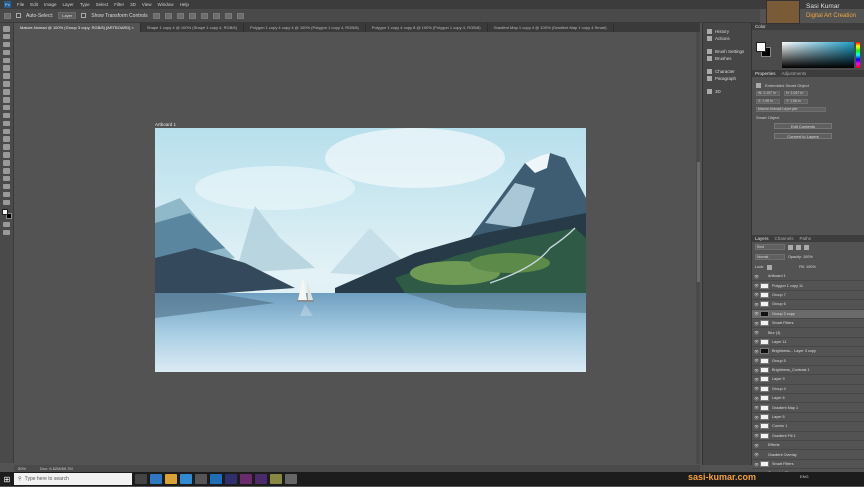 Image resolution: width=864 pixels, height=487 pixels. What do you see at coordinates (727, 51) in the screenshot?
I see `panel-brush-settings: Brush Settings` at bounding box center [727, 51].